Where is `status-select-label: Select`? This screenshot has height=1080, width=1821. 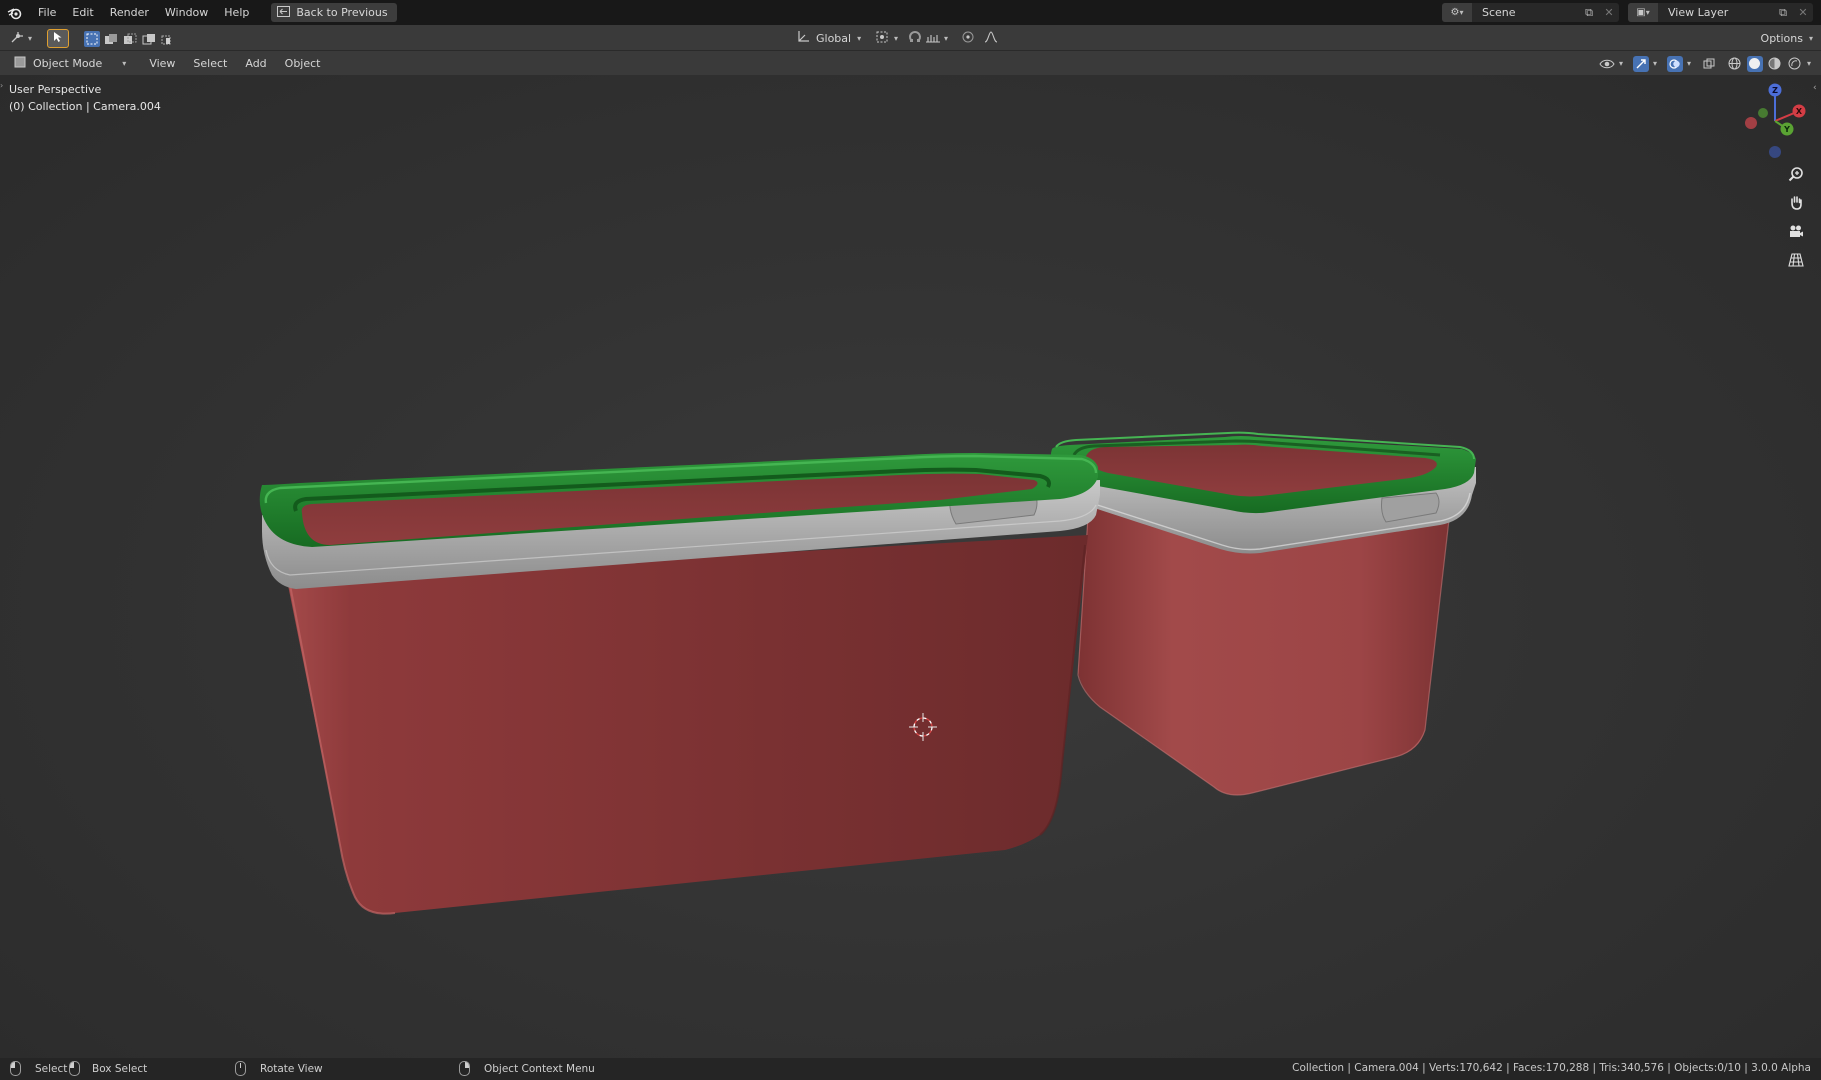 status-select-label: Select is located at coordinates (51, 1068).